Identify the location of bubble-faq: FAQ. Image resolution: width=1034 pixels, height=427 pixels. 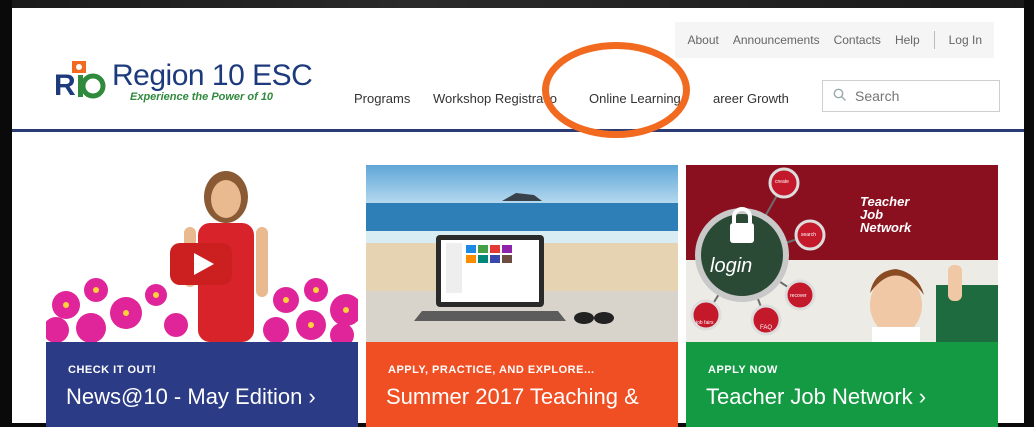
(766, 328).